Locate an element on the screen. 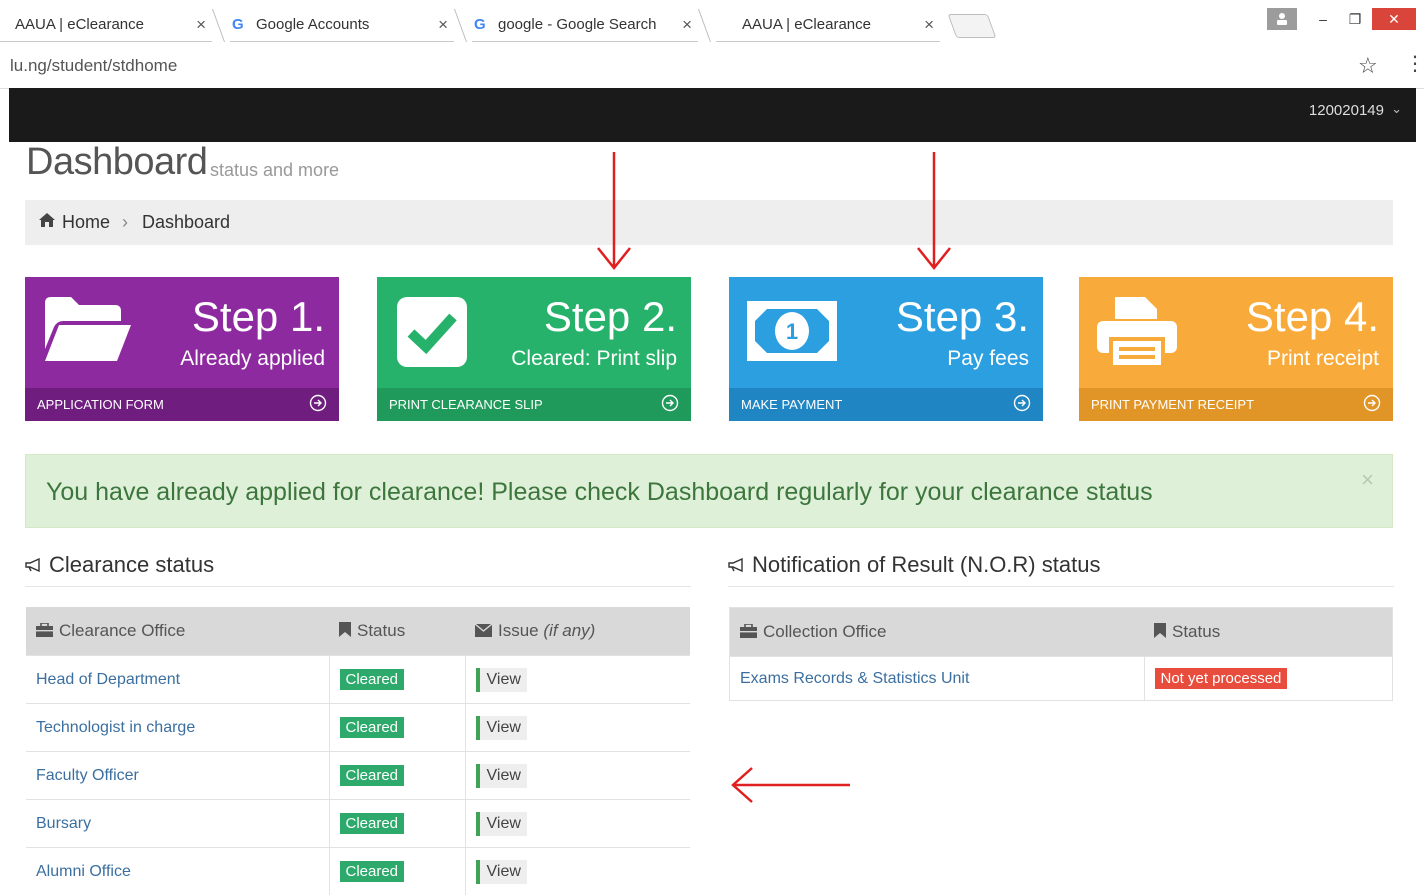 The width and height of the screenshot is (1424, 895). print-payment-receipt-link: PRINT PAYMENT RECEIPT is located at coordinates (1236, 404).